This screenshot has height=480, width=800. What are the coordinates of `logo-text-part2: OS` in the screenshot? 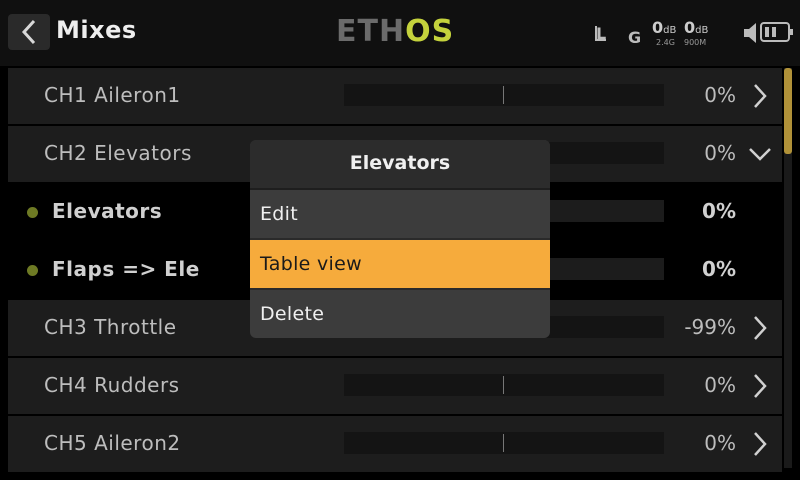 It's located at (430, 31).